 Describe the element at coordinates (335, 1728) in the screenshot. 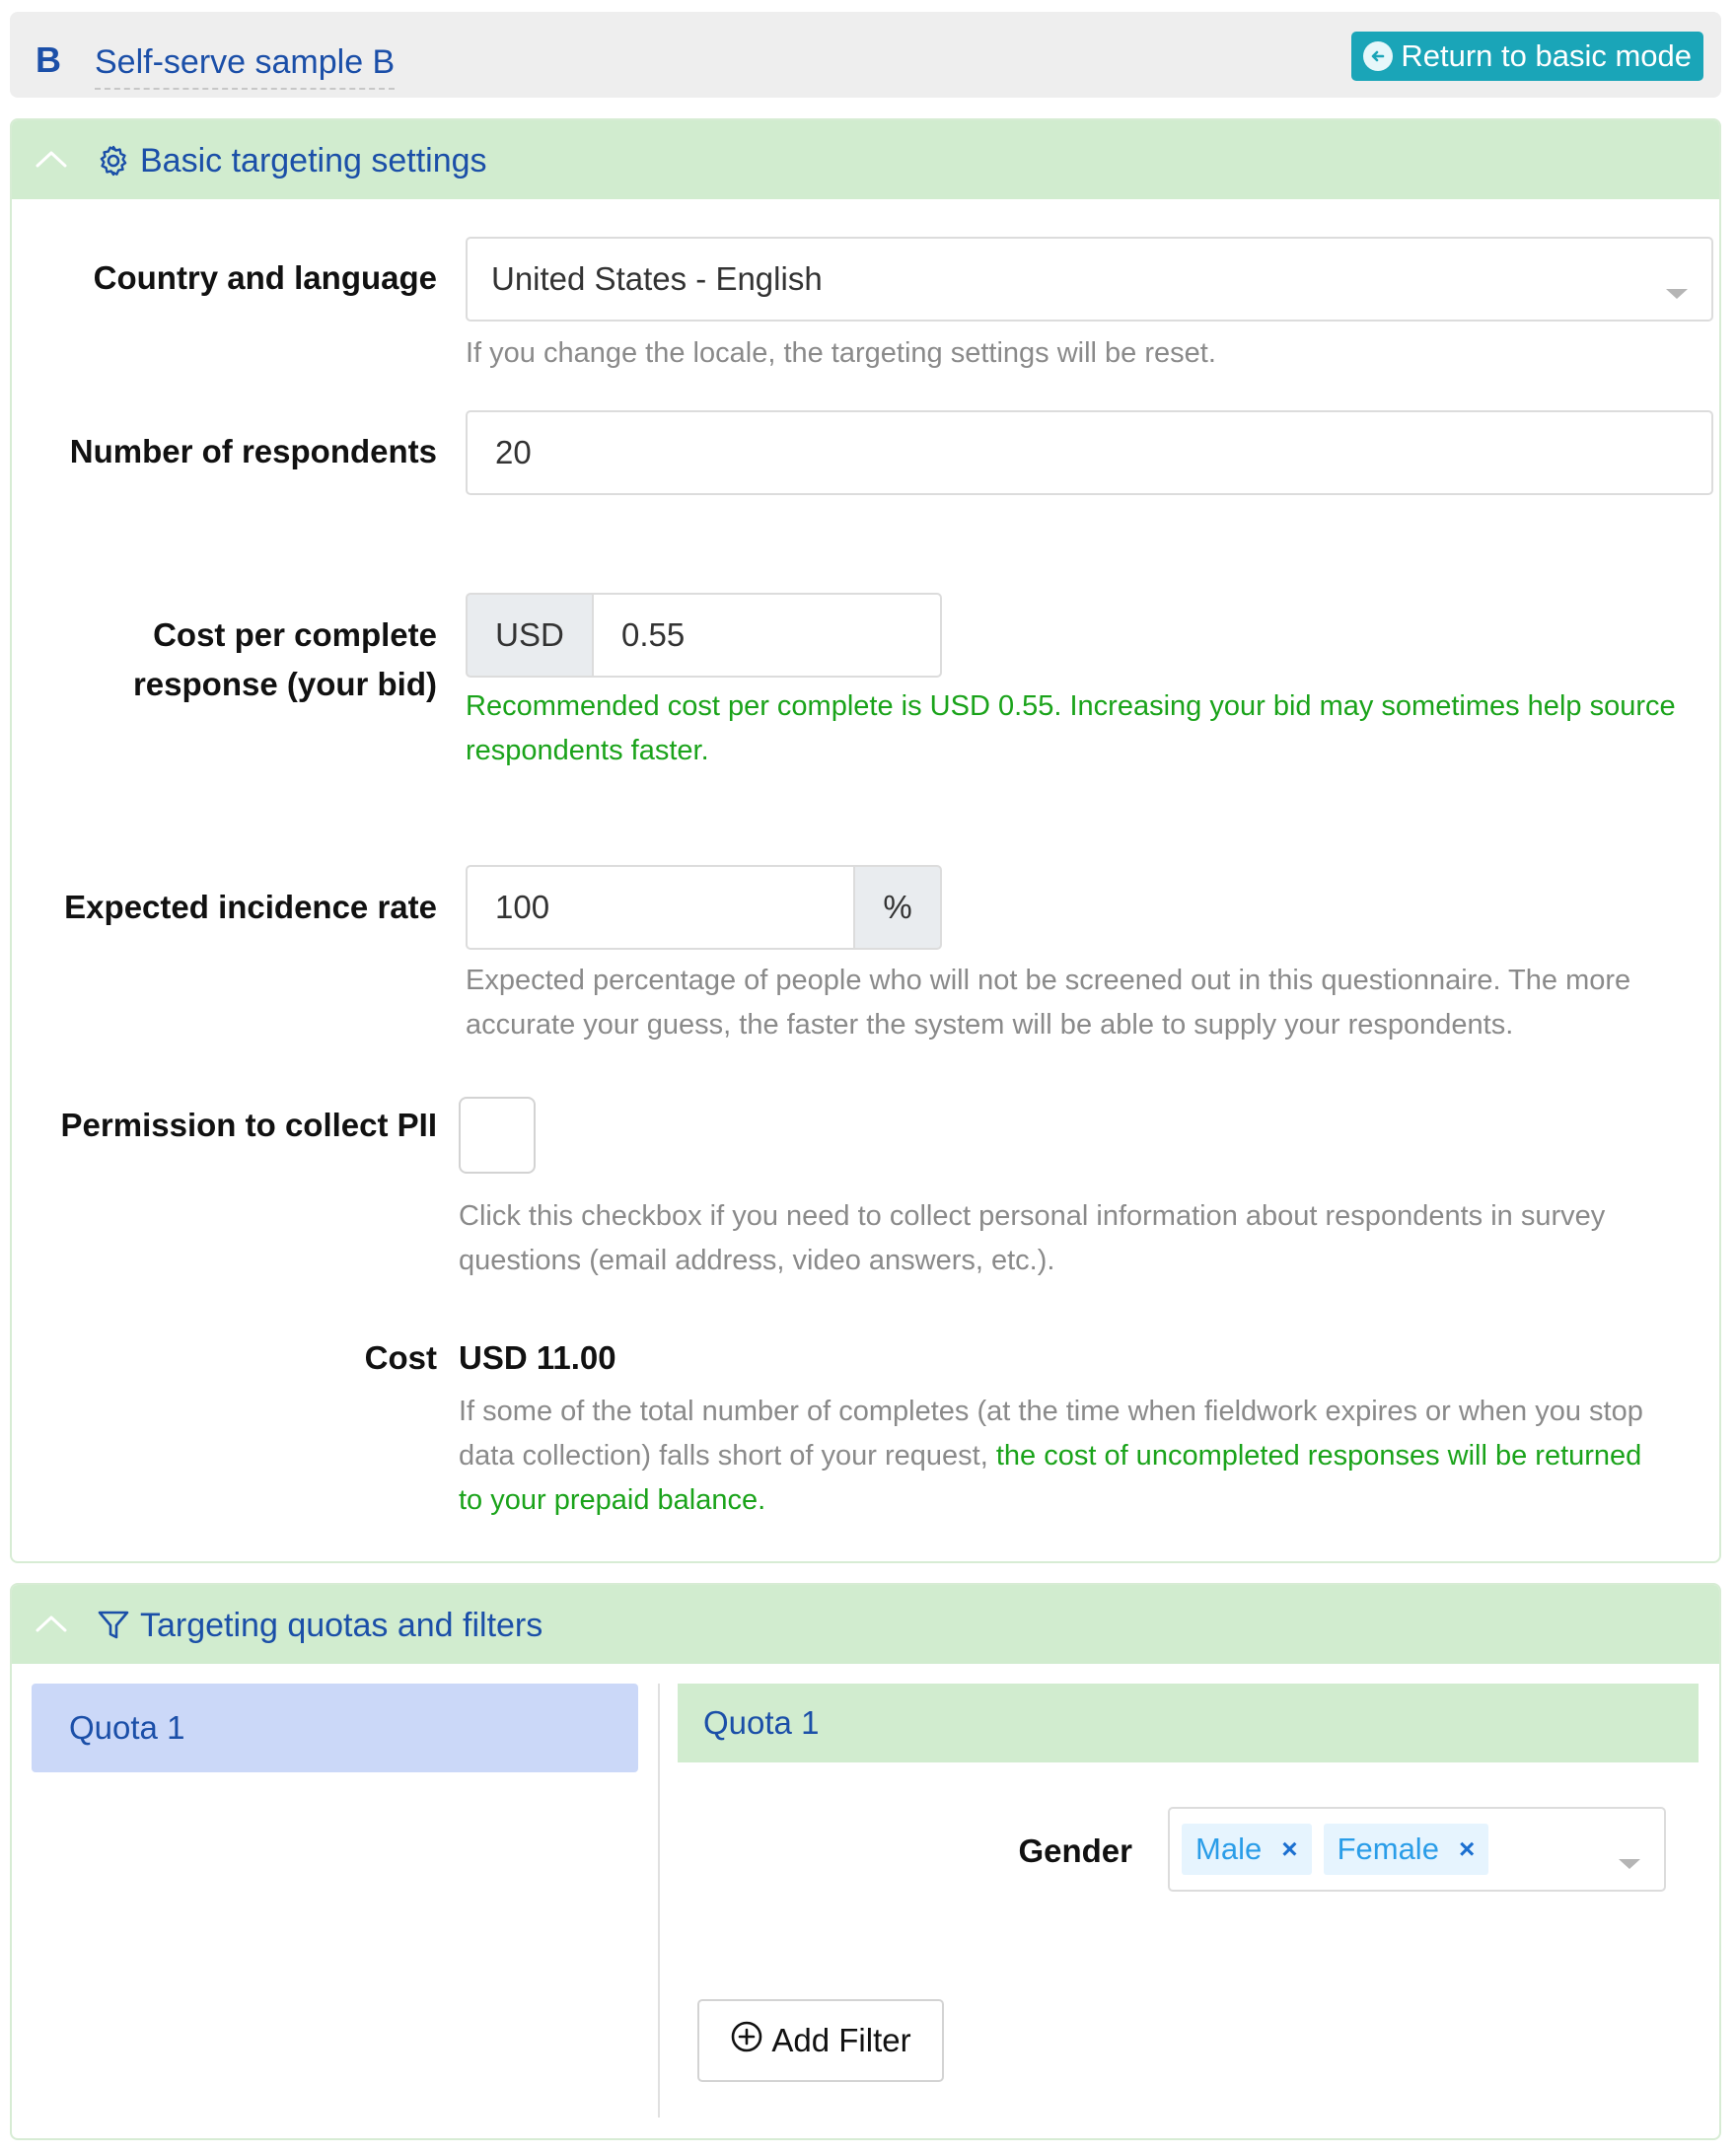

I see `quota-list-item: Quota 1` at that location.